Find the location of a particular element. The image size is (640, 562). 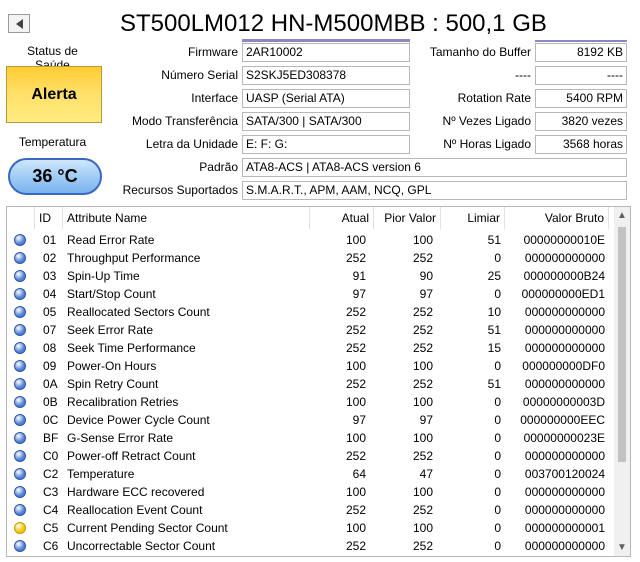

column-header-status is located at coordinates (21, 218).